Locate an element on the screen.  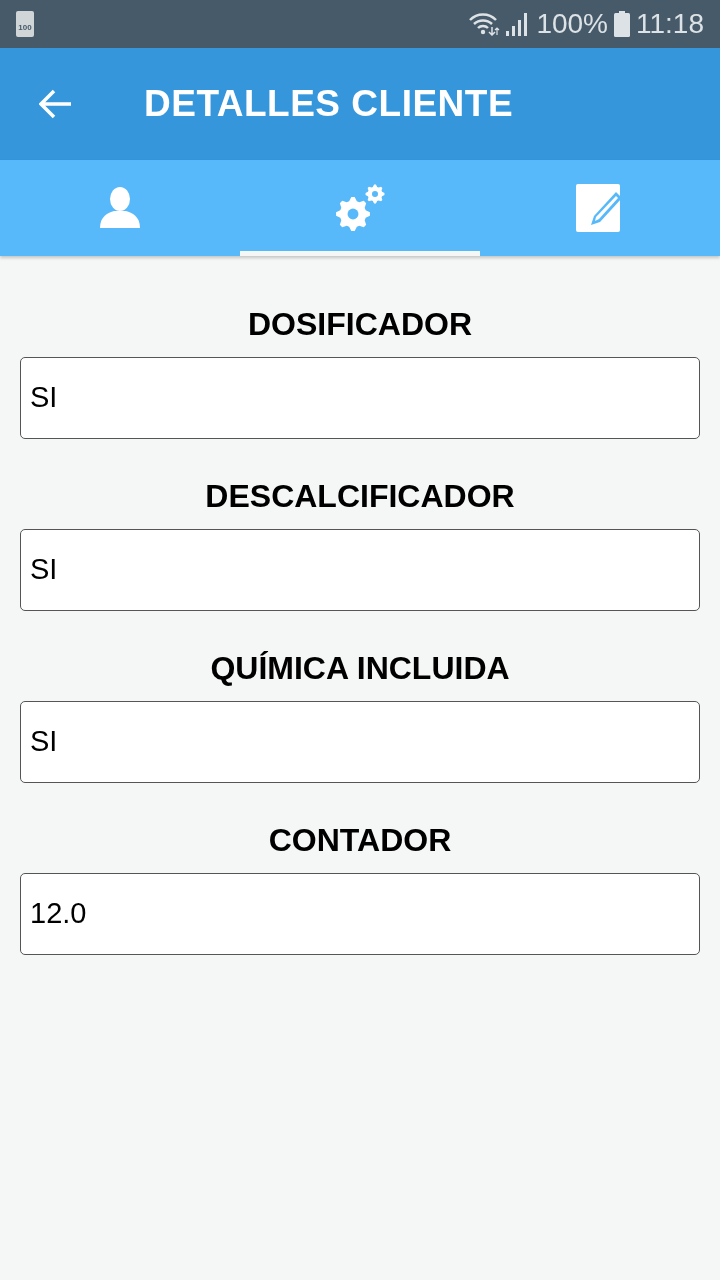
person-icon is located at coordinates (120, 208).